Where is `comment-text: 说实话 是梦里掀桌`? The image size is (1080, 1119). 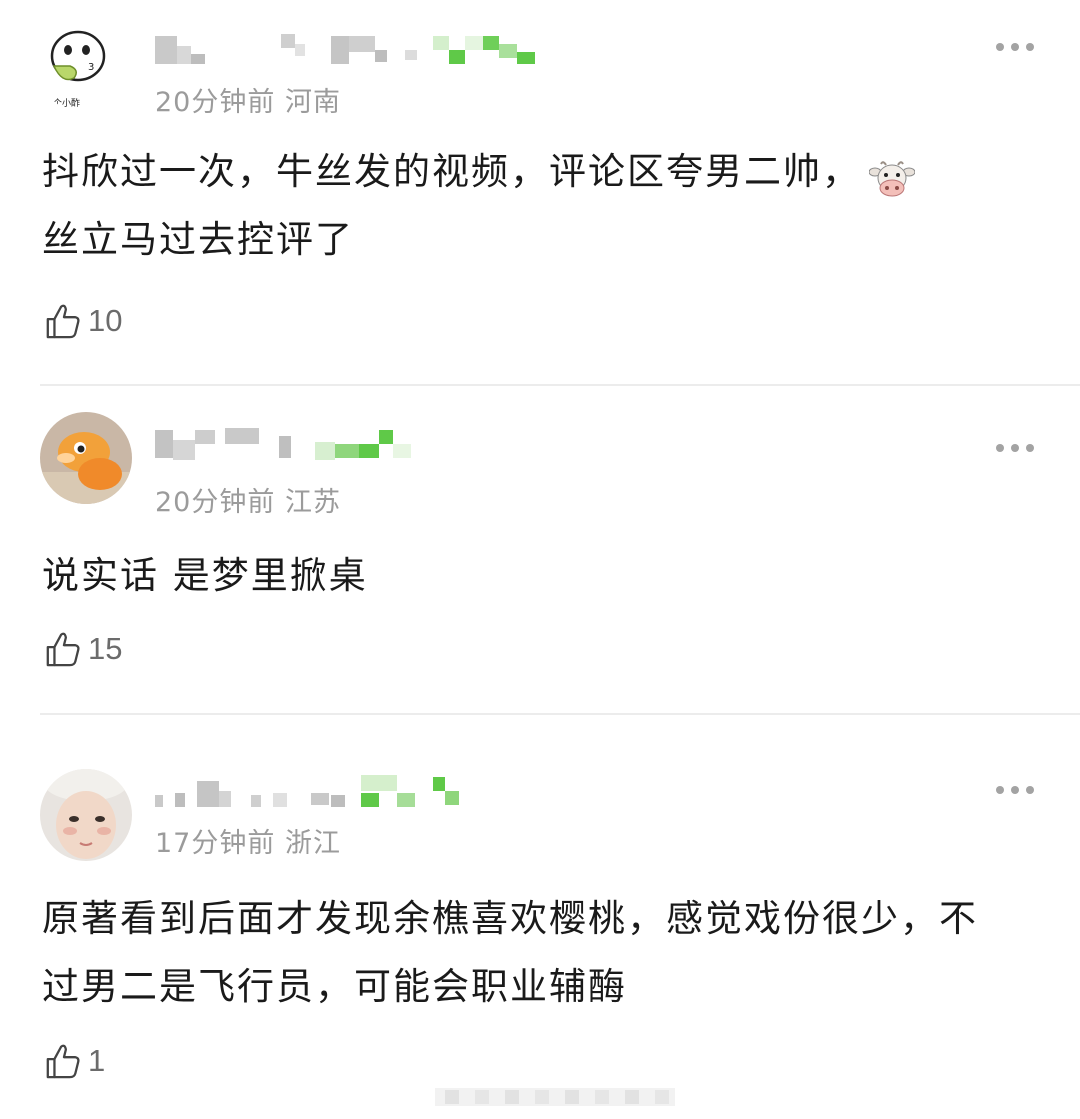 comment-text: 说实话 是梦里掀桌 is located at coordinates (205, 575).